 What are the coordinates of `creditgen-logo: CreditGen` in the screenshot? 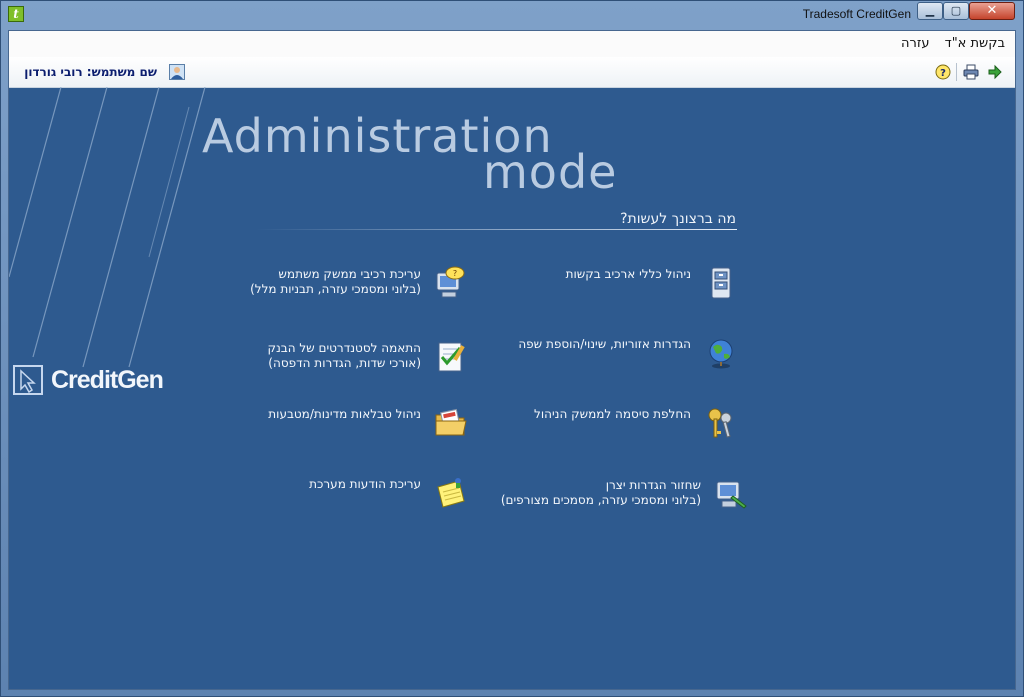 It's located at (93, 380).